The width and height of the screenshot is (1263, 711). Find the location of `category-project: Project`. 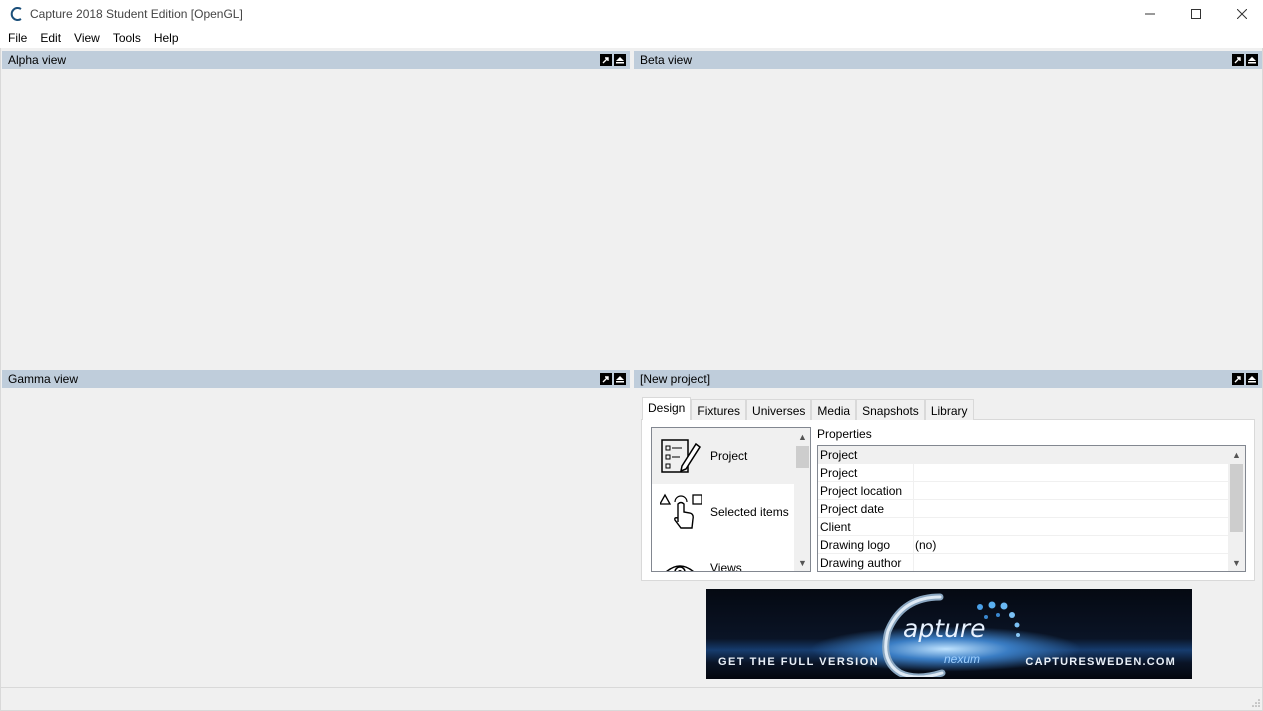

category-project: Project is located at coordinates (723, 456).